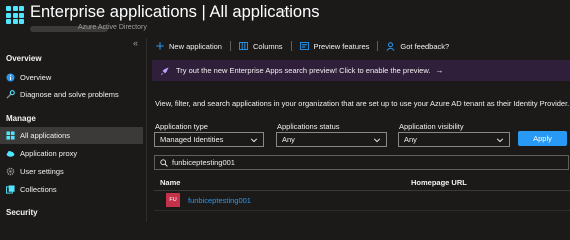  What do you see at coordinates (10, 77) in the screenshot?
I see `info-icon` at bounding box center [10, 77].